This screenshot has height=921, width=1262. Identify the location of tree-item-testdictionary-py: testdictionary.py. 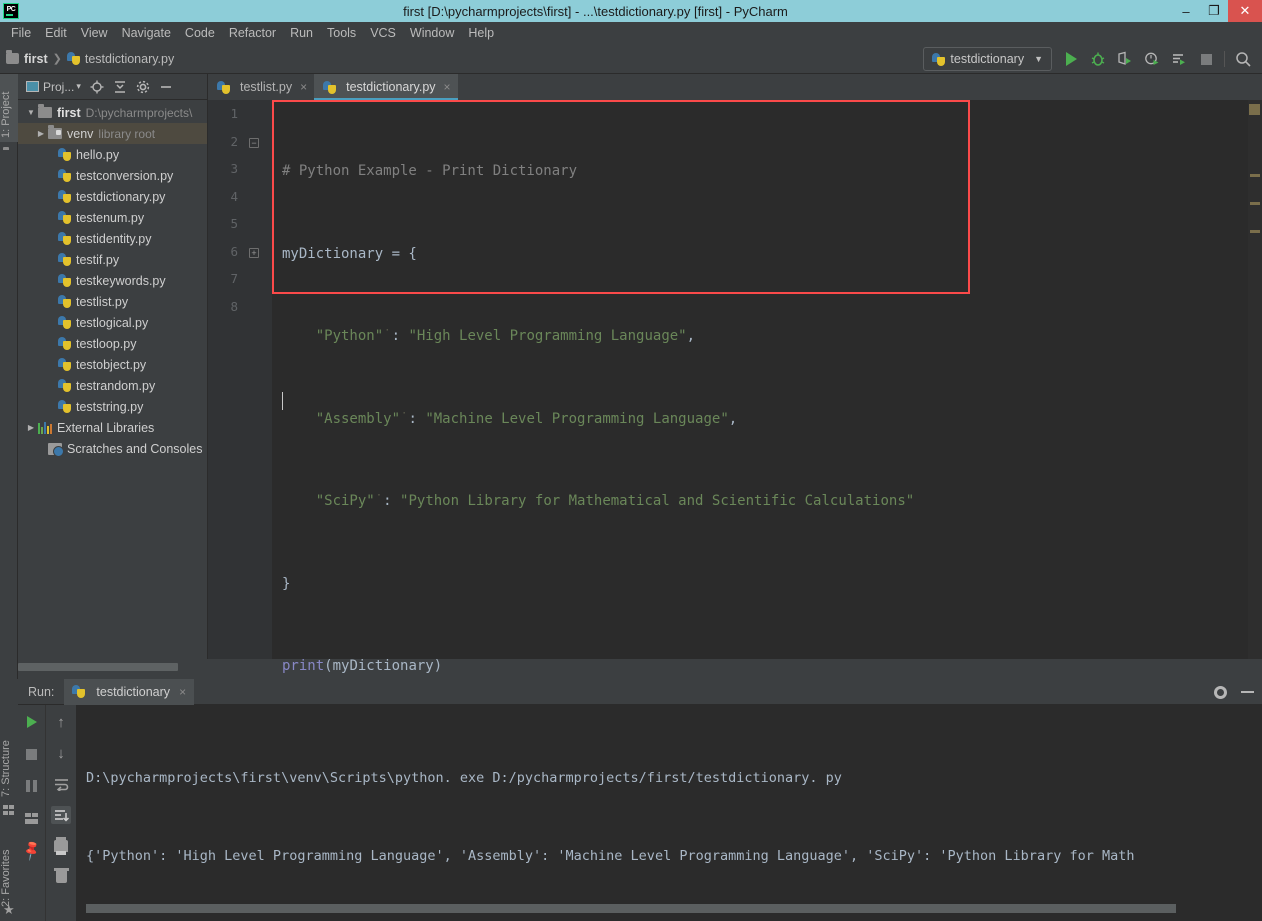
(112, 196).